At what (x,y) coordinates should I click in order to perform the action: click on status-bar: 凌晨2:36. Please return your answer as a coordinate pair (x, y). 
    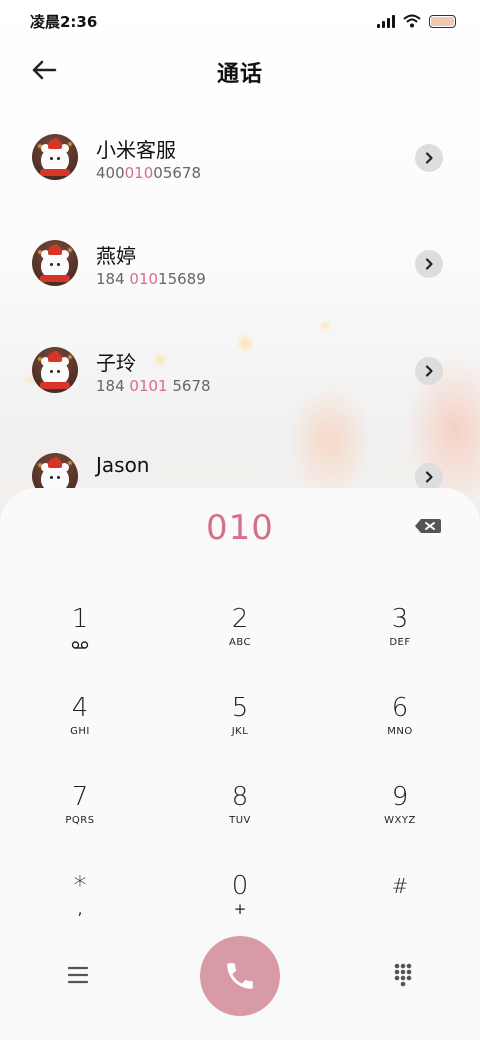
    Looking at the image, I should click on (240, 21).